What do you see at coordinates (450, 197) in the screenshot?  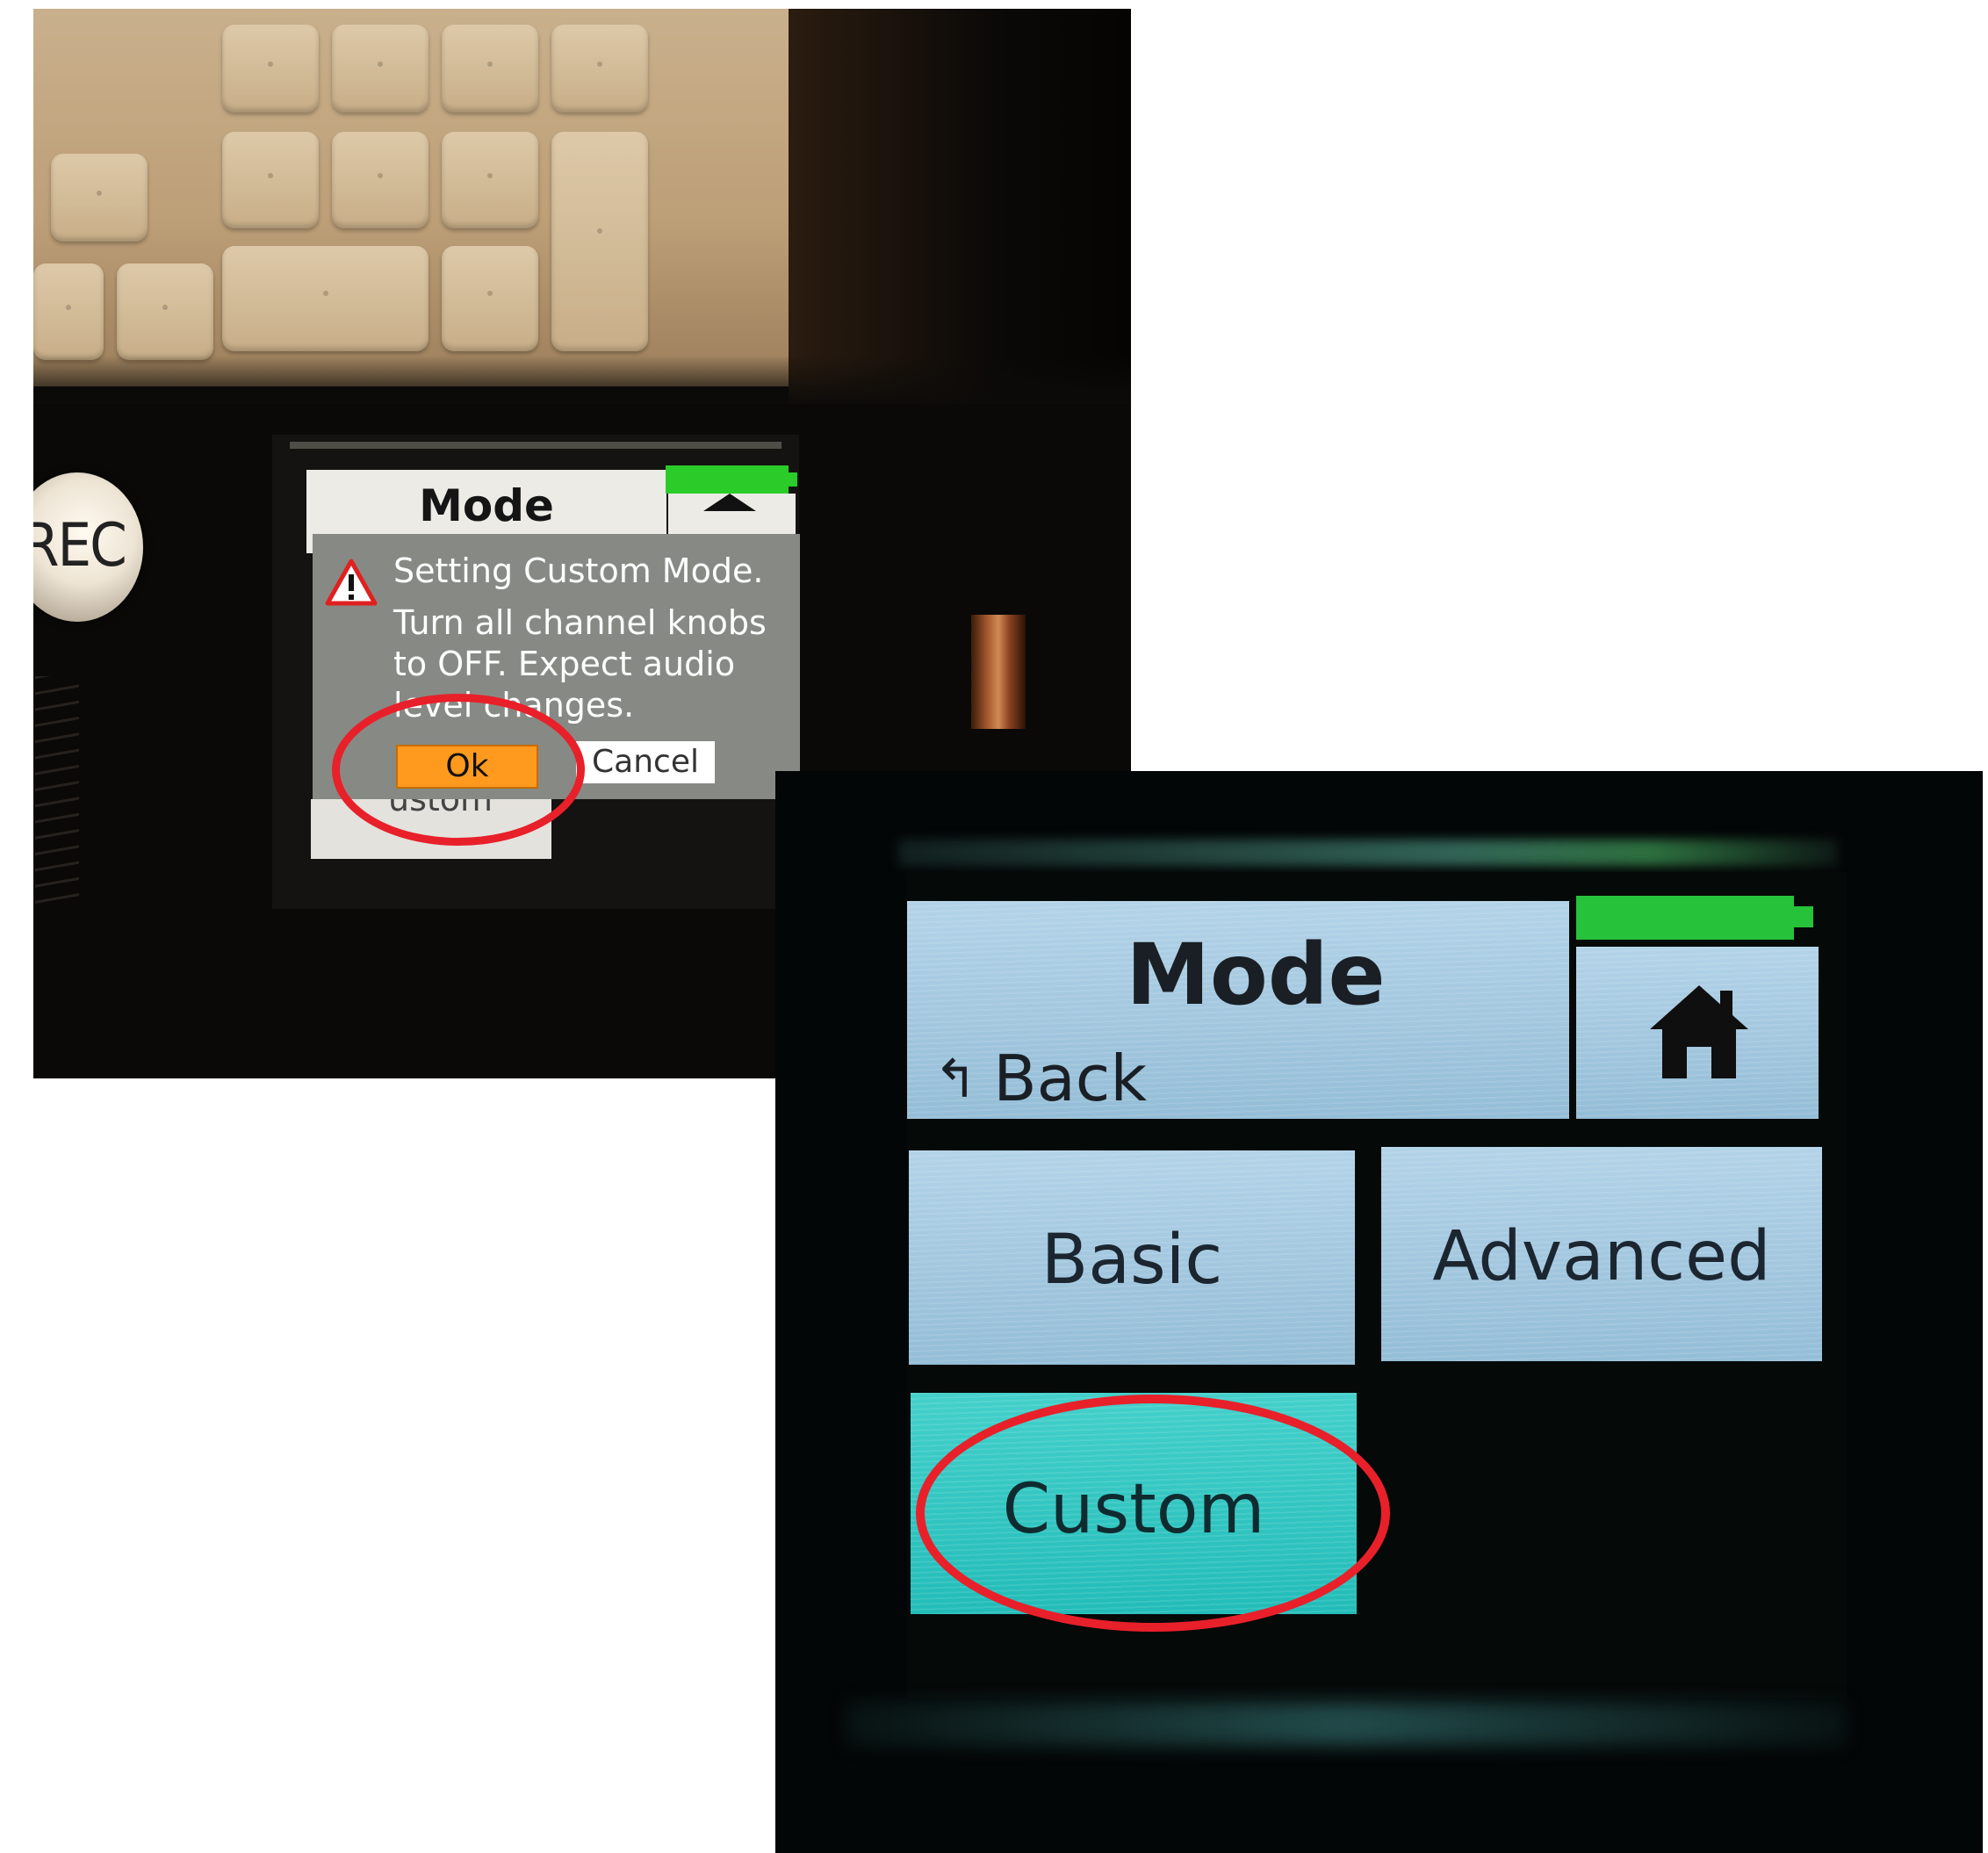 I see `keyboard-background` at bounding box center [450, 197].